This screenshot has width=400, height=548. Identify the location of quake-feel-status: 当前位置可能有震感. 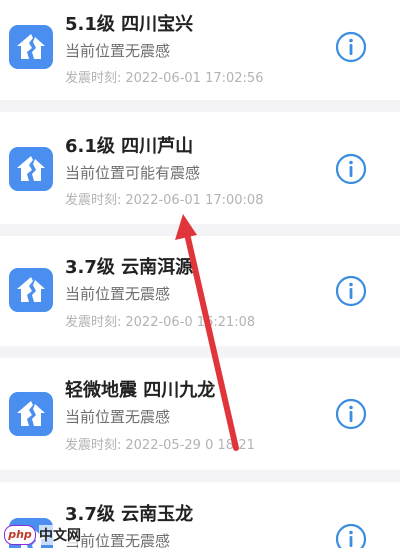
(133, 173).